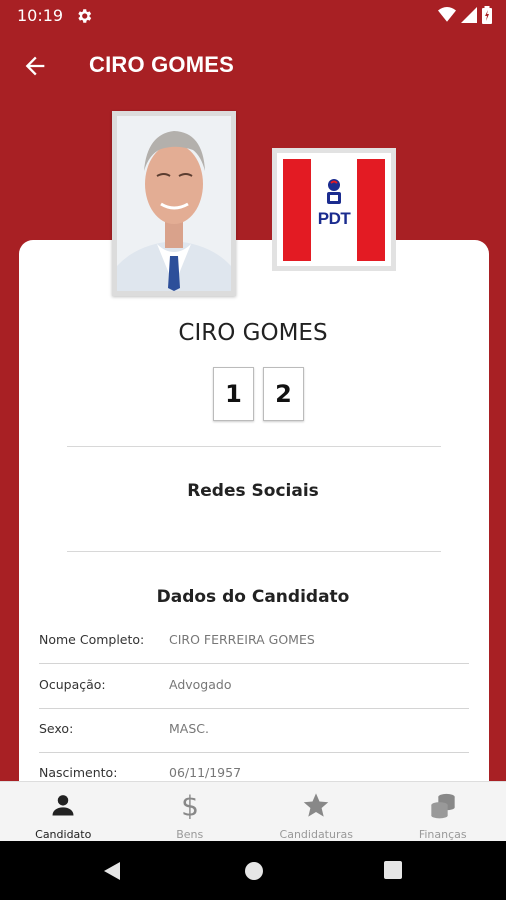 Image resolution: width=506 pixels, height=900 pixels. What do you see at coordinates (253, 333) in the screenshot?
I see `candidate-name: CIRO GOMES` at bounding box center [253, 333].